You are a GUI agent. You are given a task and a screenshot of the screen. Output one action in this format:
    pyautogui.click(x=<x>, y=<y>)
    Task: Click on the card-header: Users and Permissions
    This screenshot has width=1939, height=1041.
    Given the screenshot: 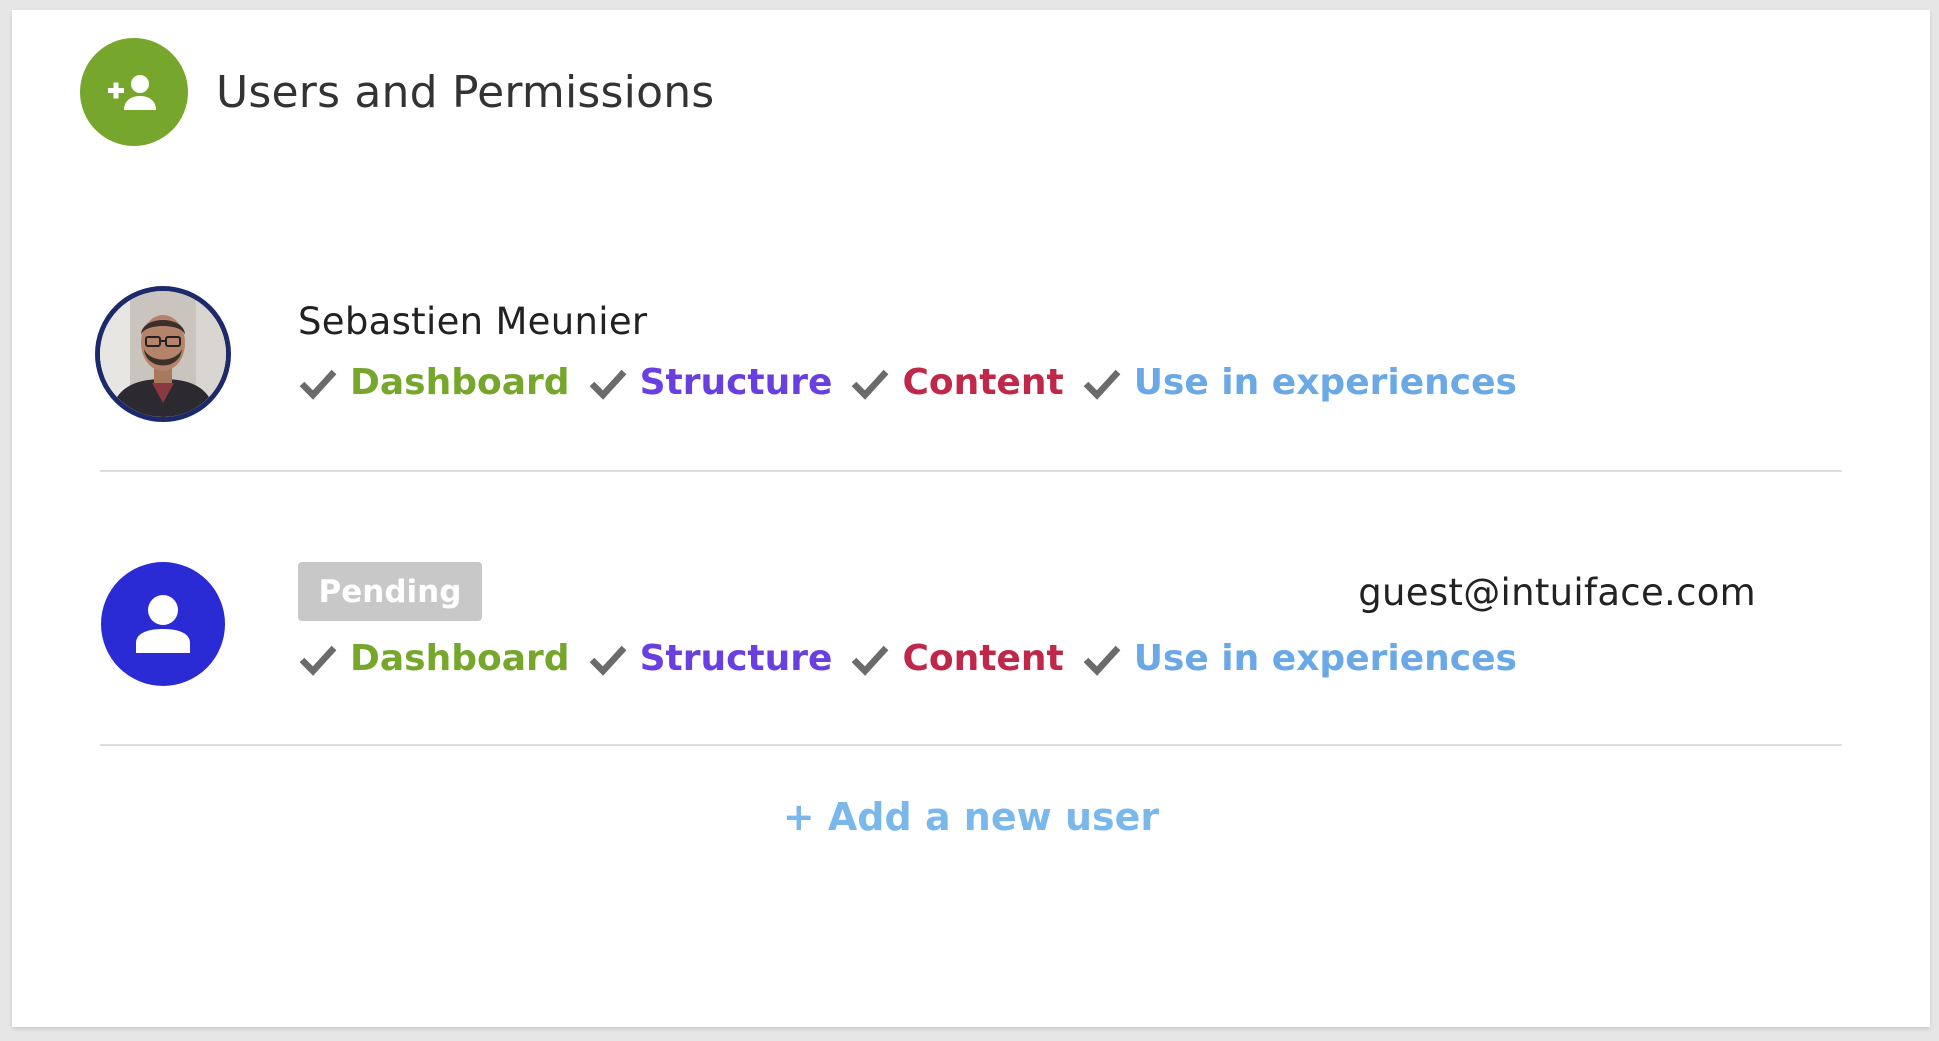 What is the action you would take?
    pyautogui.click(x=397, y=92)
    